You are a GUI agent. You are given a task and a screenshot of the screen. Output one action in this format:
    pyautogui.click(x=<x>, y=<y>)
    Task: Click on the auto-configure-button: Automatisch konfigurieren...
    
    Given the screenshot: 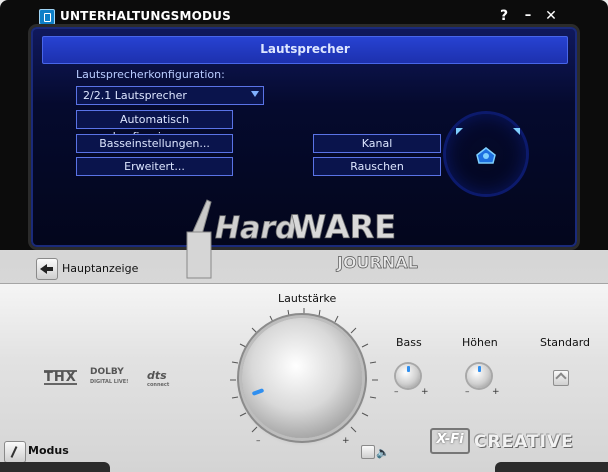 What is the action you would take?
    pyautogui.click(x=154, y=126)
    